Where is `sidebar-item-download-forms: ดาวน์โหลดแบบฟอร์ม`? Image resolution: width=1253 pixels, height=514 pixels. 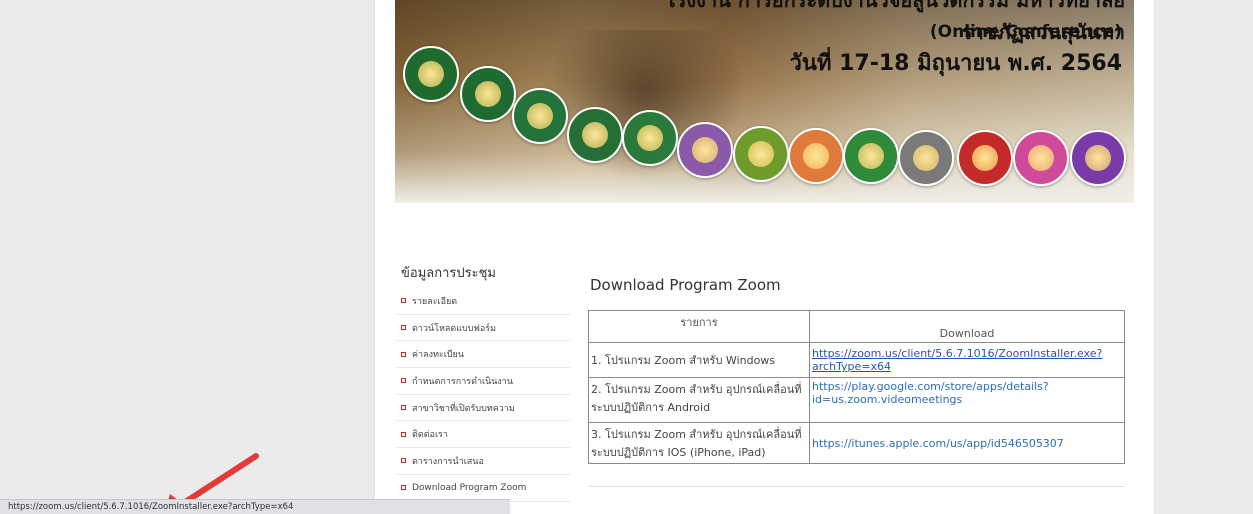 sidebar-item-download-forms: ดาวน์โหลดแบบฟอร์ม is located at coordinates (483, 328).